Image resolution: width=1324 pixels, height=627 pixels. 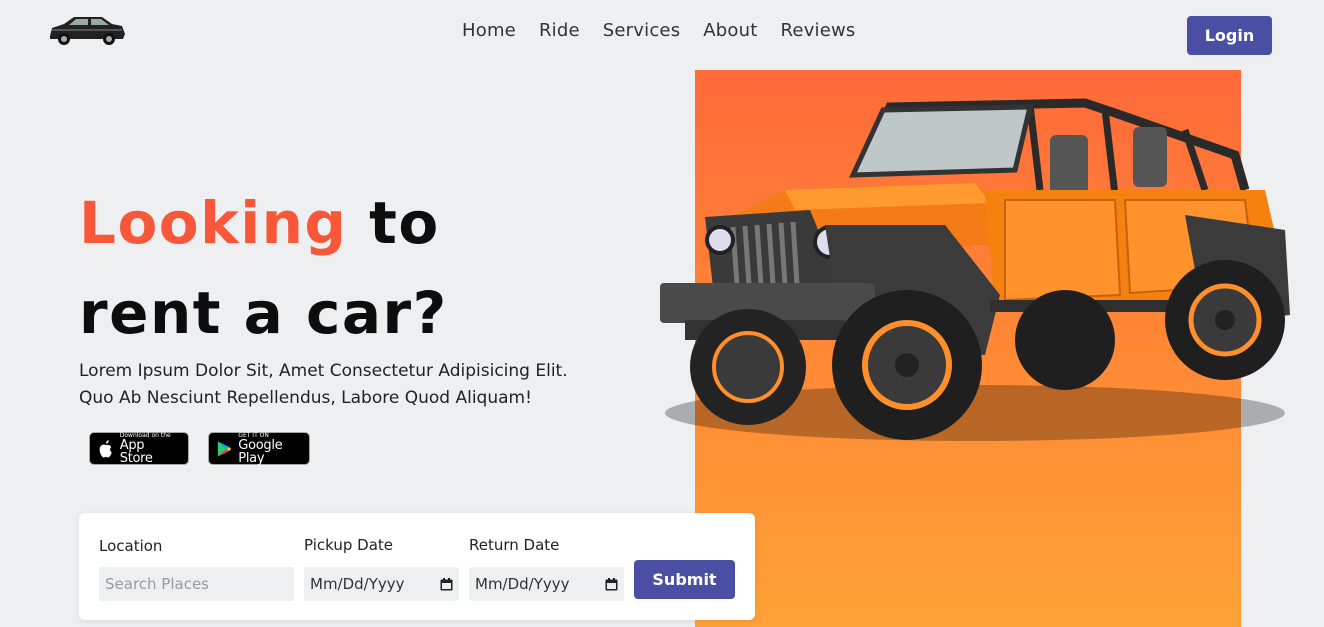 What do you see at coordinates (730, 30) in the screenshot?
I see `nav-about: About` at bounding box center [730, 30].